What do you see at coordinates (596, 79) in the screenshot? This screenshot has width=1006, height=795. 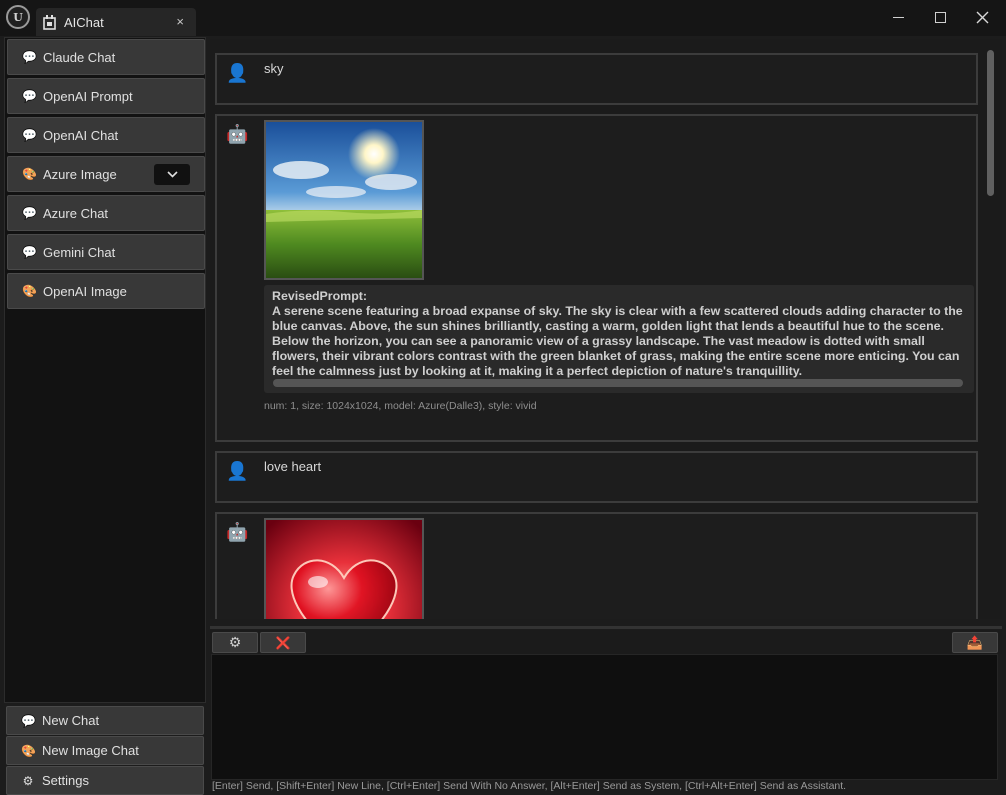 I see `user-message: 👤 sky` at bounding box center [596, 79].